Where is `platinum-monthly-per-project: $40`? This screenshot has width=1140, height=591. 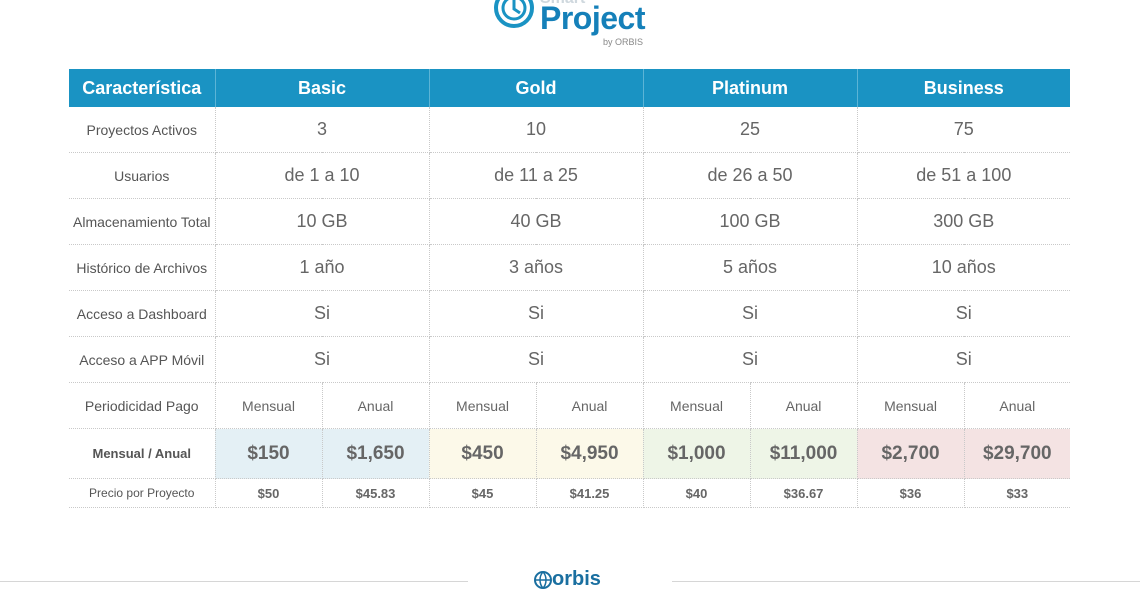
platinum-monthly-per-project: $40 is located at coordinates (697, 493).